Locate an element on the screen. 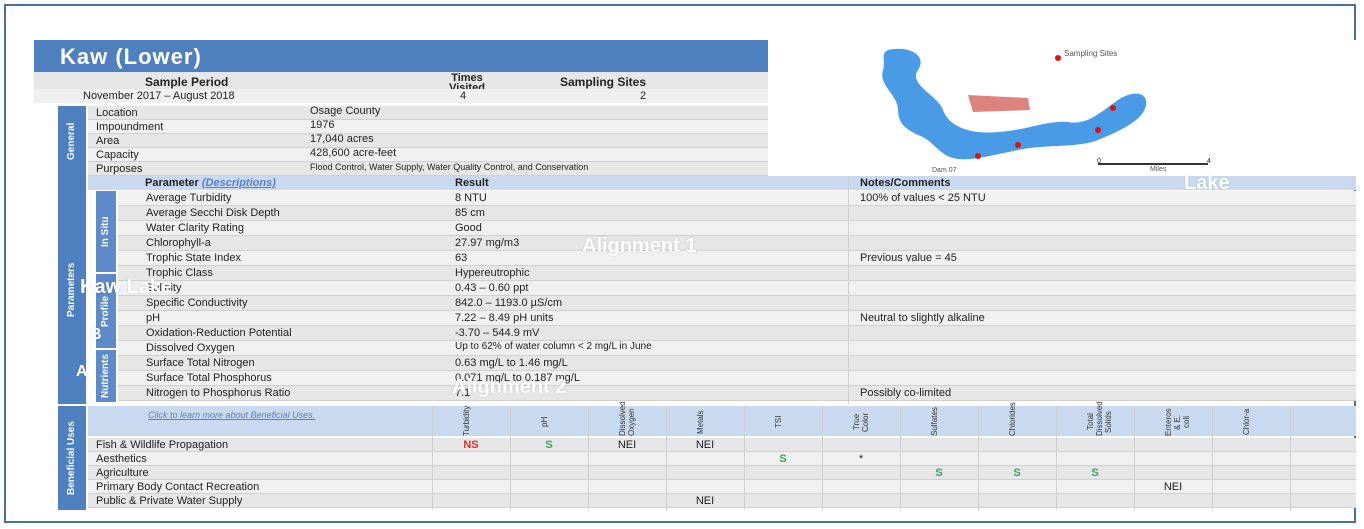  beneficial-column-header: pH is located at coordinates (544, 422).